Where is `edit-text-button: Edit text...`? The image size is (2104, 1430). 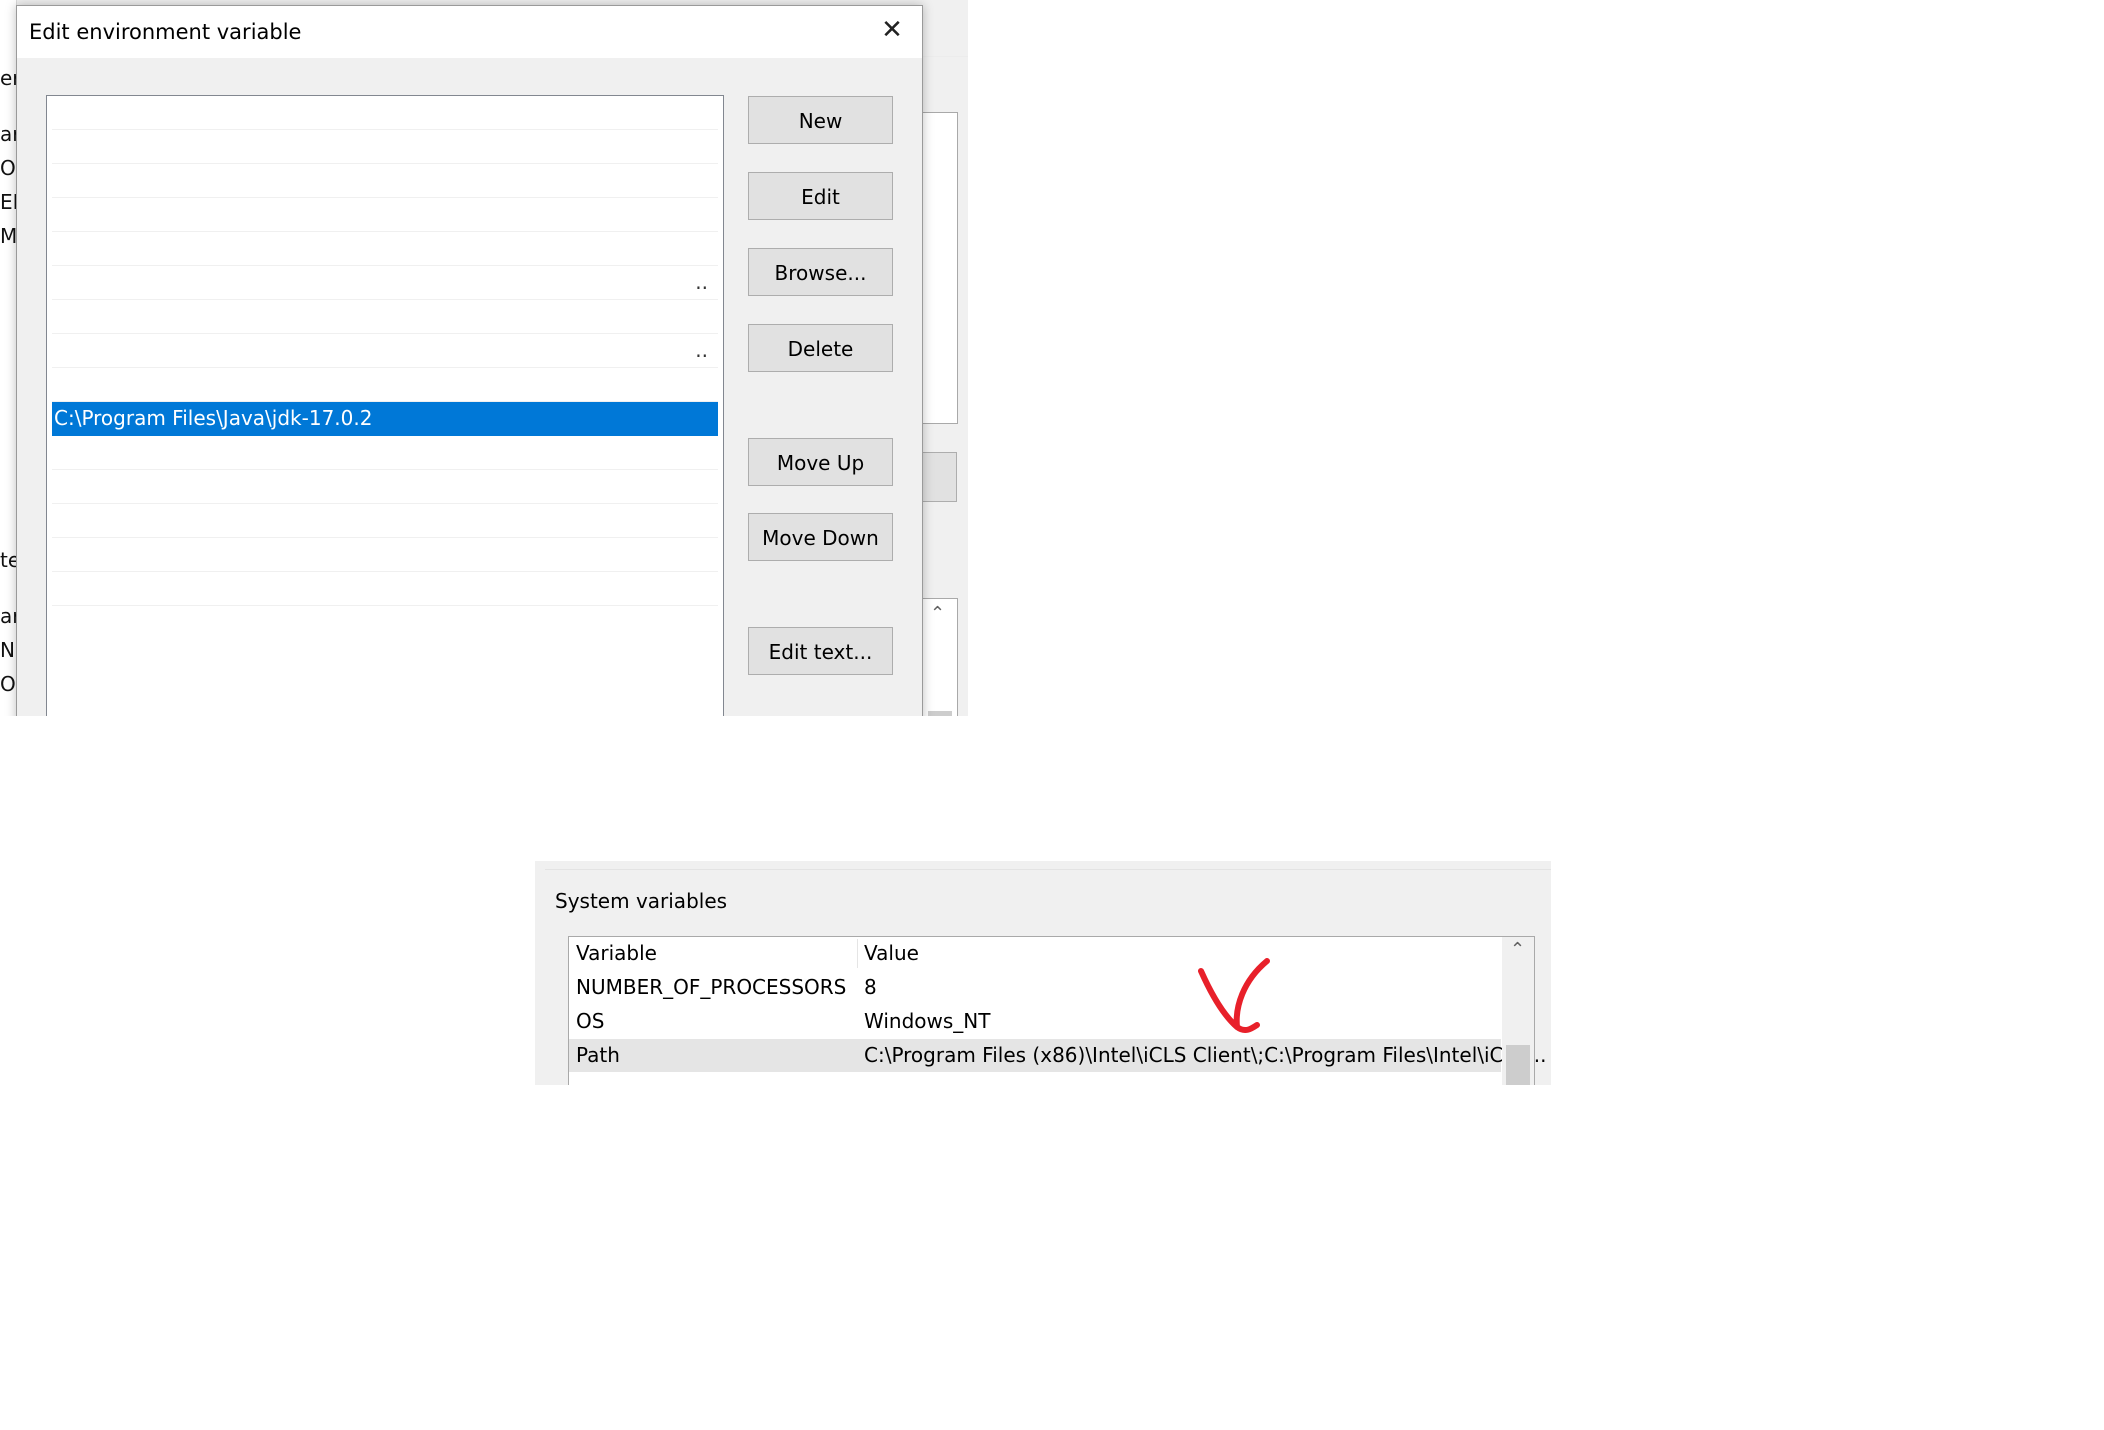 edit-text-button: Edit text... is located at coordinates (820, 651).